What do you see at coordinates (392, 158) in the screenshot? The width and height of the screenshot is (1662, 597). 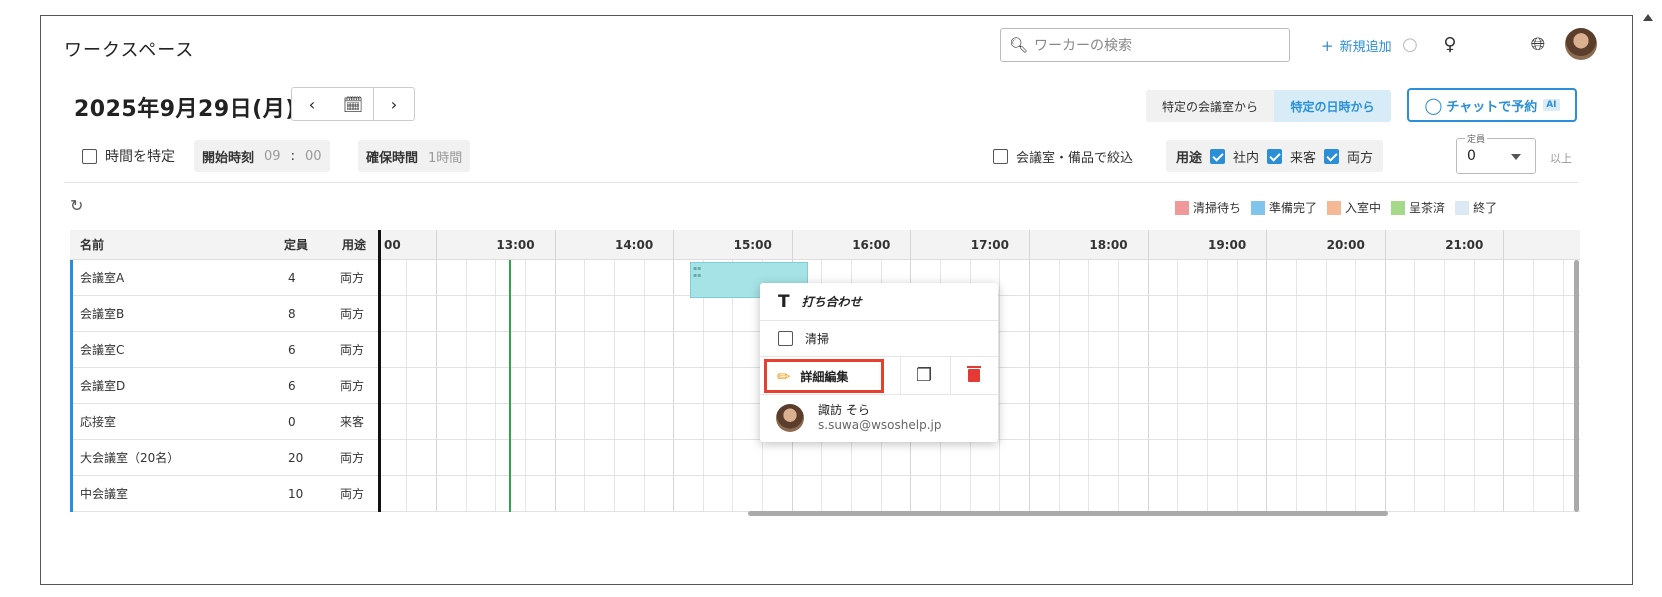 I see `keep-time-label: 確保時間` at bounding box center [392, 158].